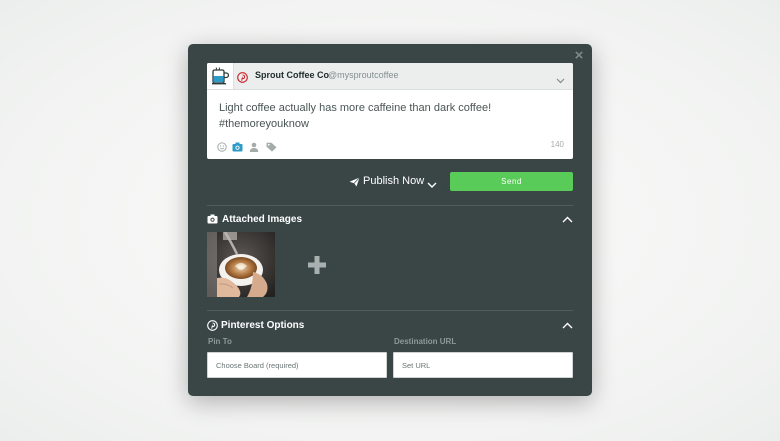 The image size is (780, 441). I want to click on add-image-button, so click(317, 265).